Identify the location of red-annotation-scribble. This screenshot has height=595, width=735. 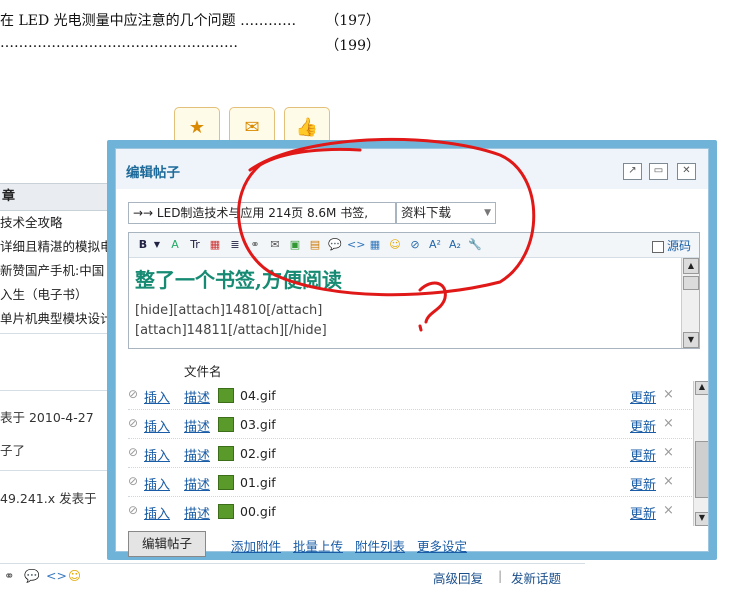
(386, 234).